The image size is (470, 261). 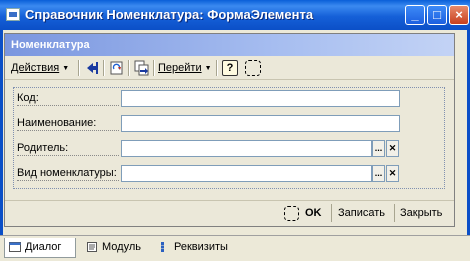 I want to click on goto-menu: Перейти ▼, so click(x=185, y=68).